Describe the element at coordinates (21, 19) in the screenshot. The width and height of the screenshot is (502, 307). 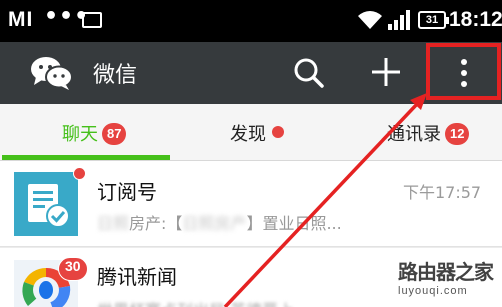
I see `carrier-logo: MI` at that location.